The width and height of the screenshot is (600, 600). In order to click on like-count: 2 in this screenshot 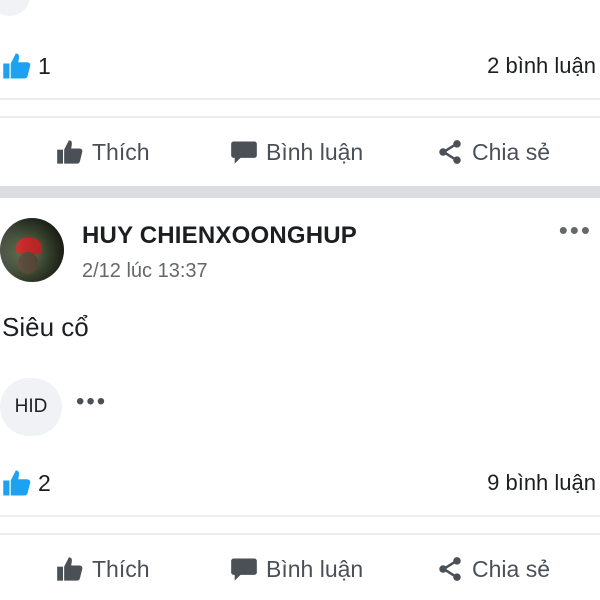, I will do `click(44, 482)`.